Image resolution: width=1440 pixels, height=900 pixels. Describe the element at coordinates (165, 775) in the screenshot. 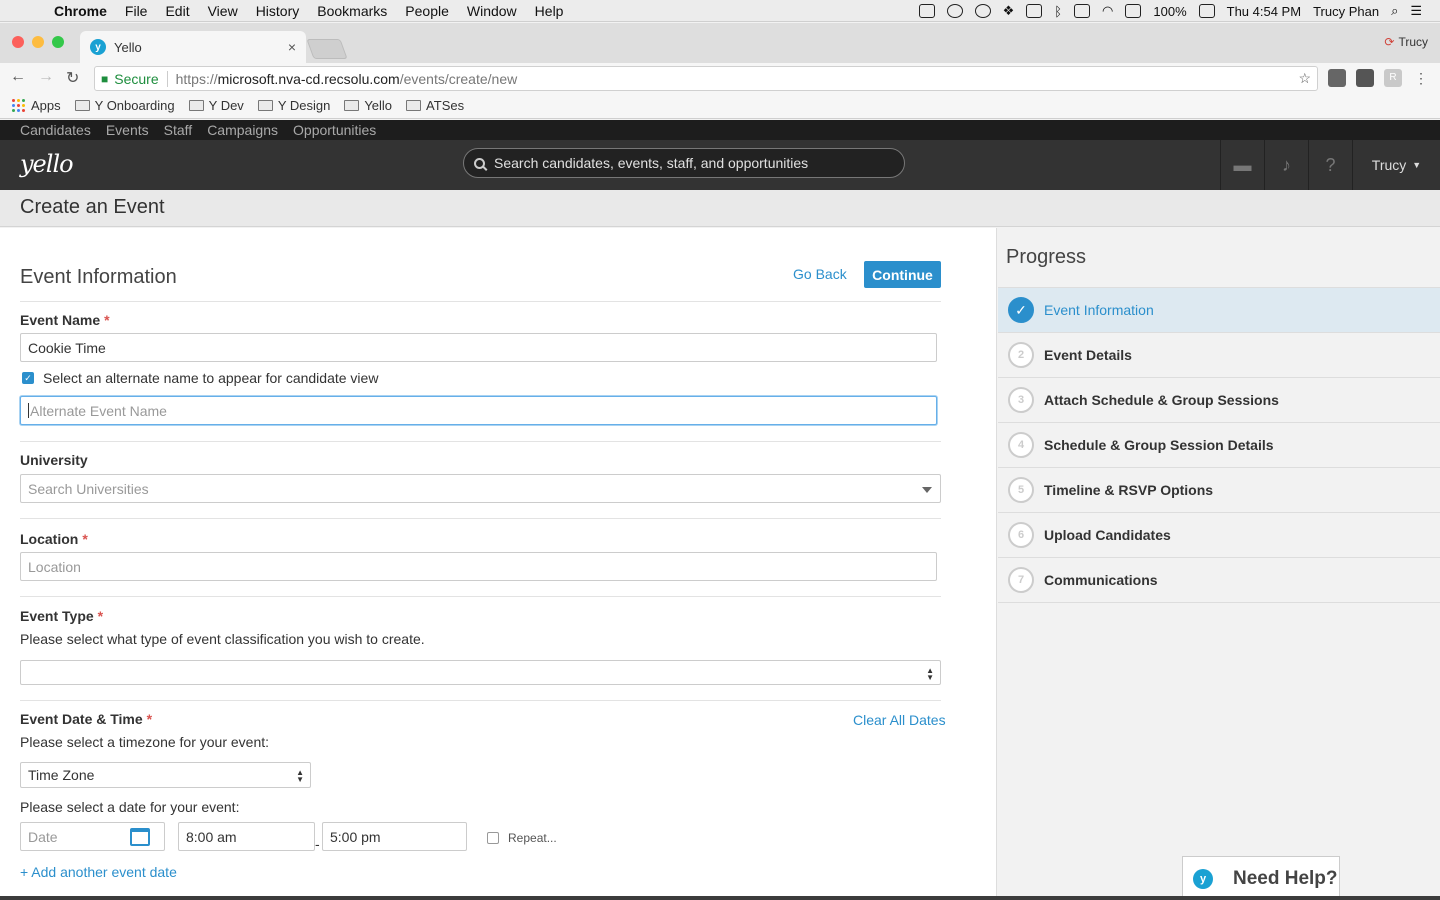

I see `timezone-select: Time Zone ▲ ▼` at that location.